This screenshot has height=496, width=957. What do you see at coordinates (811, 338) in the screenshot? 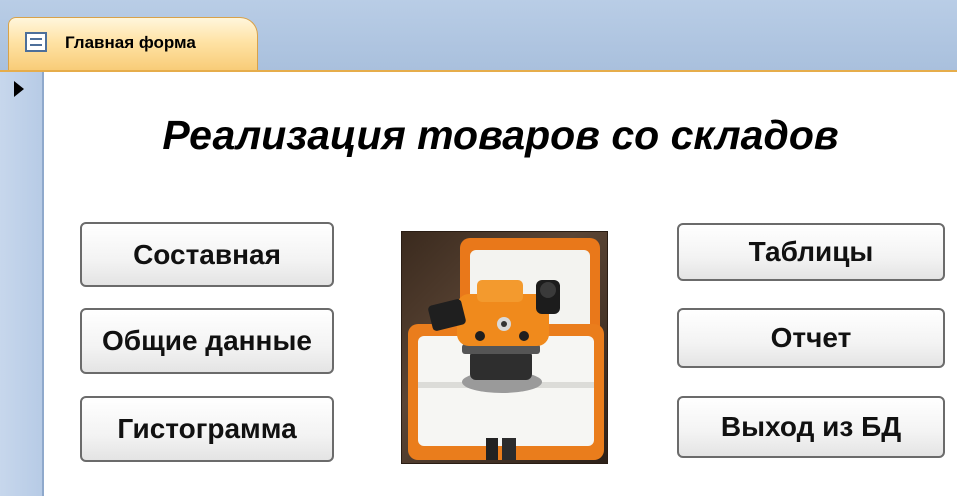
I see `report-button: Отчет` at bounding box center [811, 338].